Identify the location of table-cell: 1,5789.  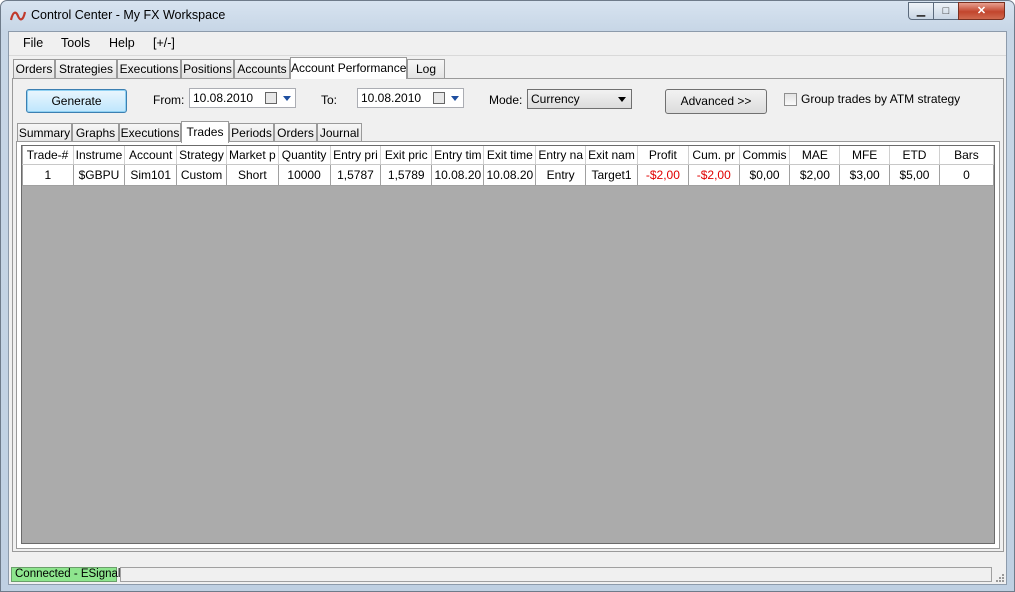
(406, 175).